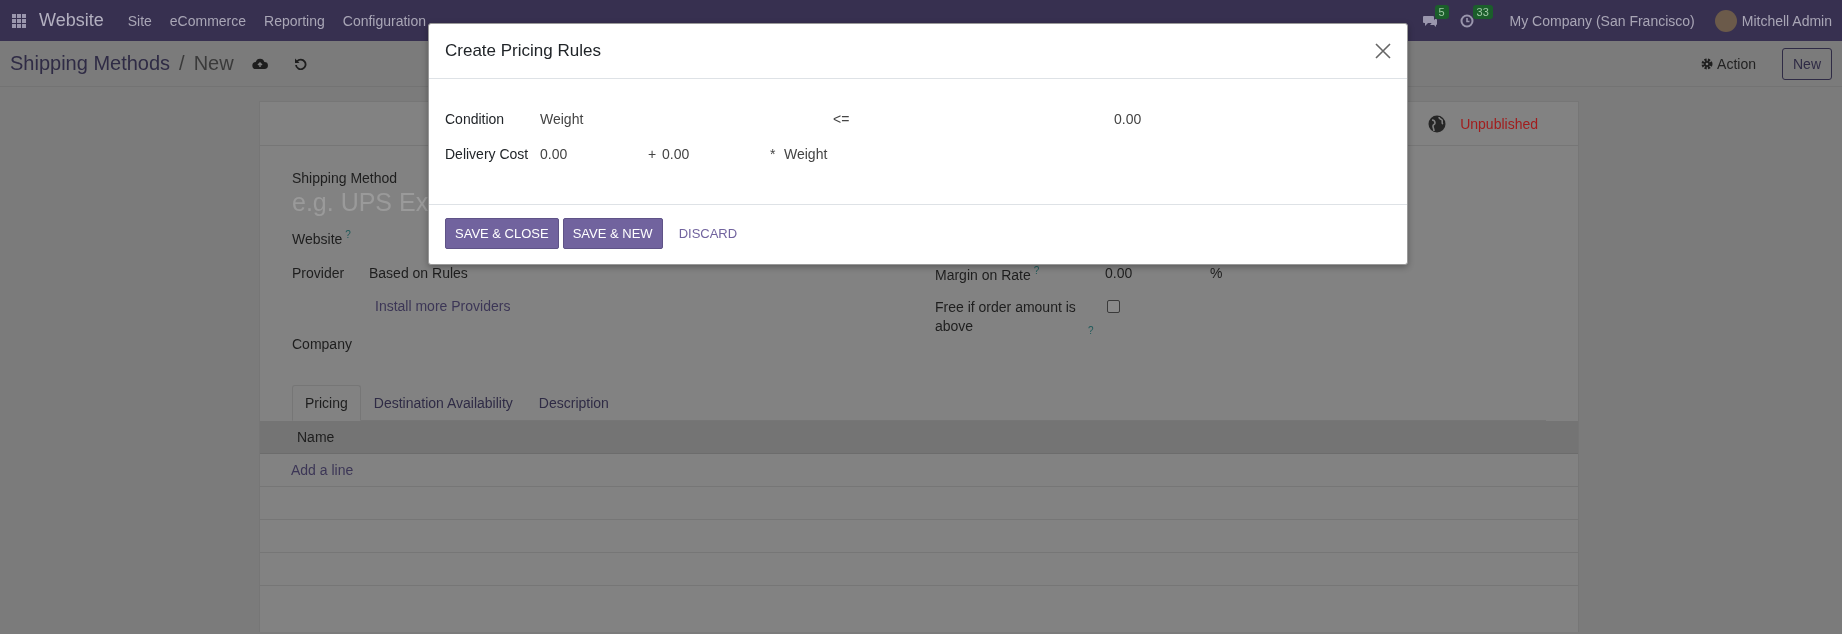 The image size is (1842, 634). Describe the element at coordinates (326, 402) in the screenshot. I see `tab: Pricing` at that location.